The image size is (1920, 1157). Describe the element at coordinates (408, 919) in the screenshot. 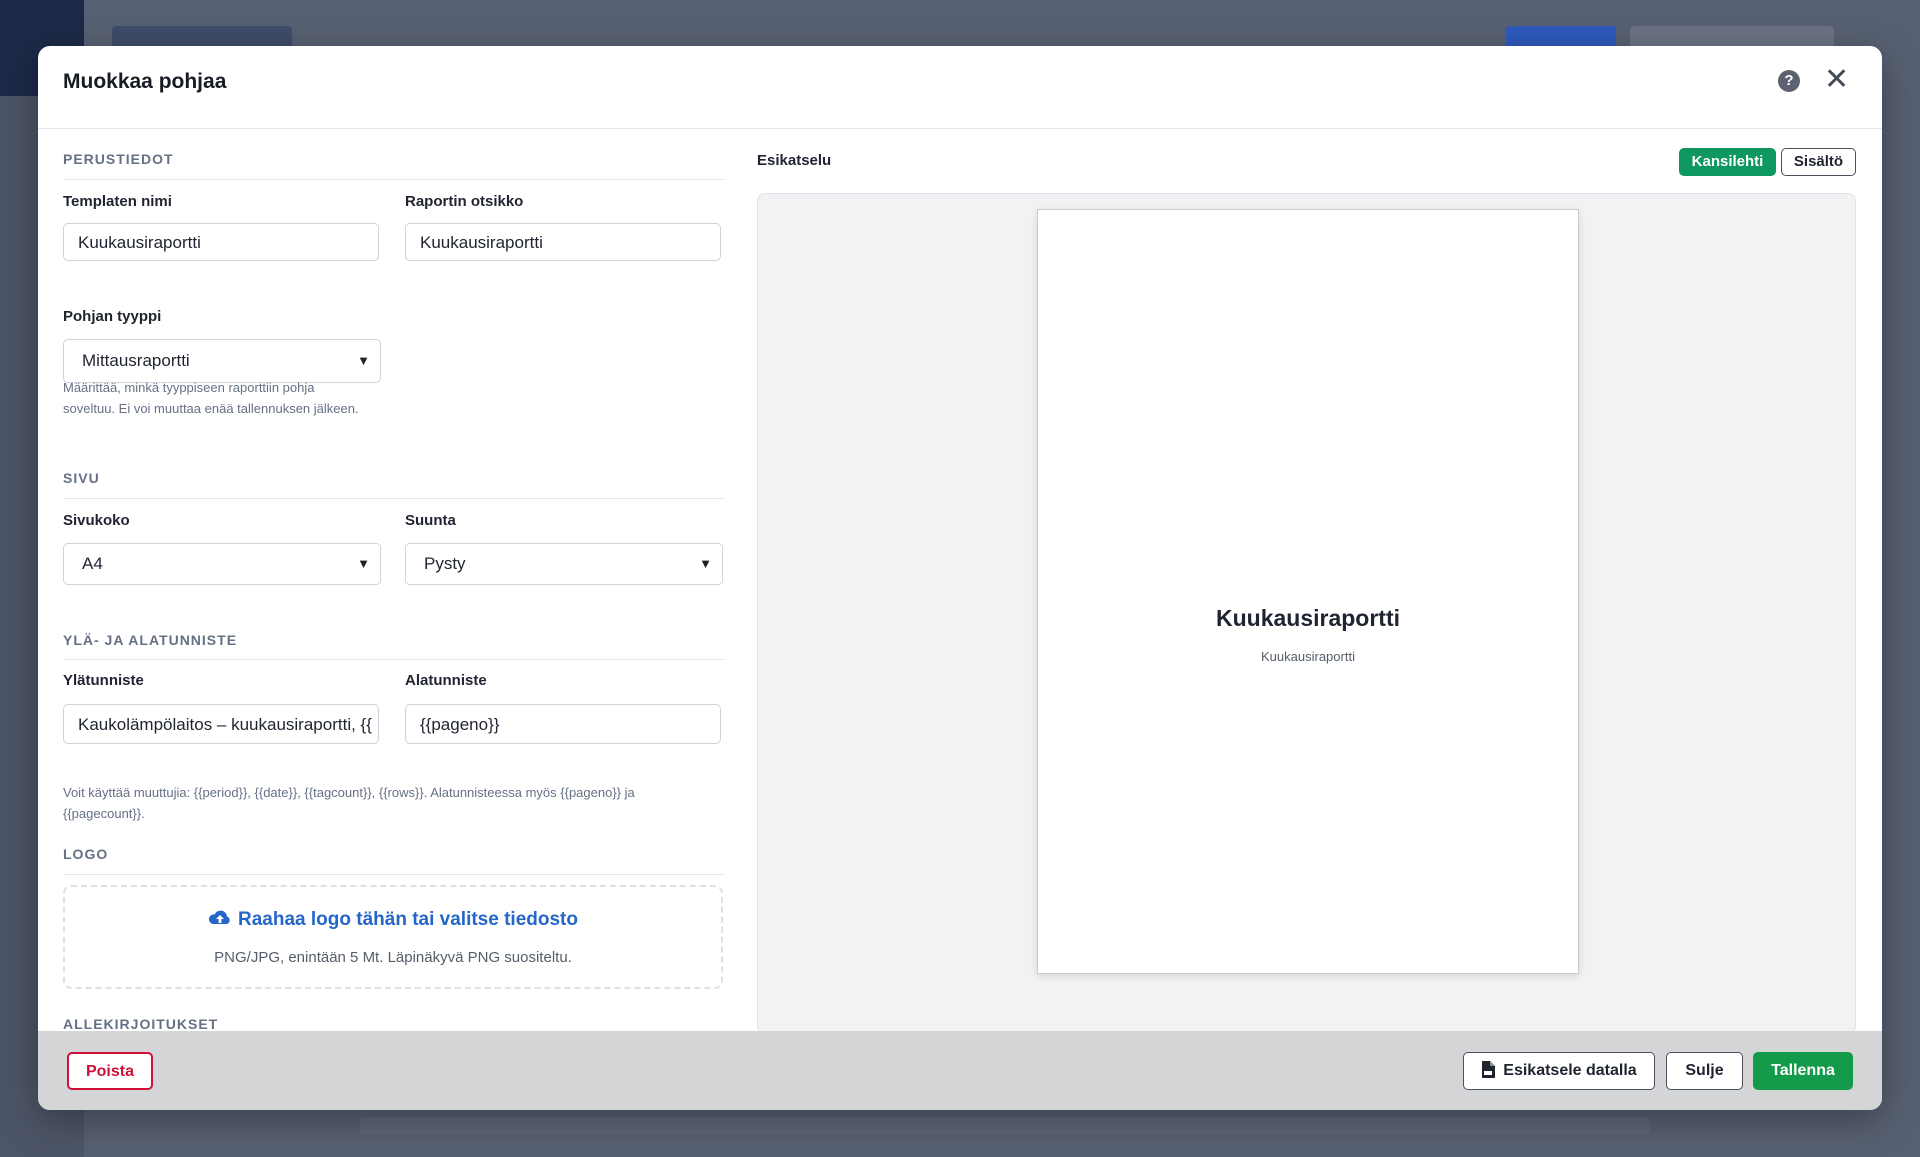

I see `logo-upload-text: Raahaa logo tähän tai valitse tiedosto` at that location.